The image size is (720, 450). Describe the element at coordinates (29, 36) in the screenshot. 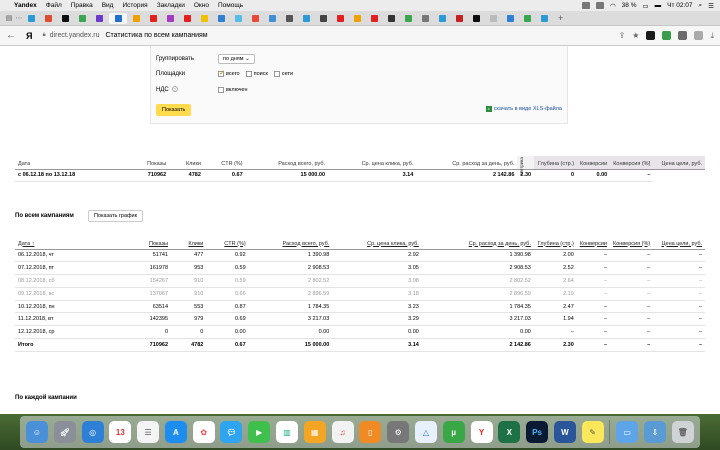

I see `yandex-logo: Я` at that location.